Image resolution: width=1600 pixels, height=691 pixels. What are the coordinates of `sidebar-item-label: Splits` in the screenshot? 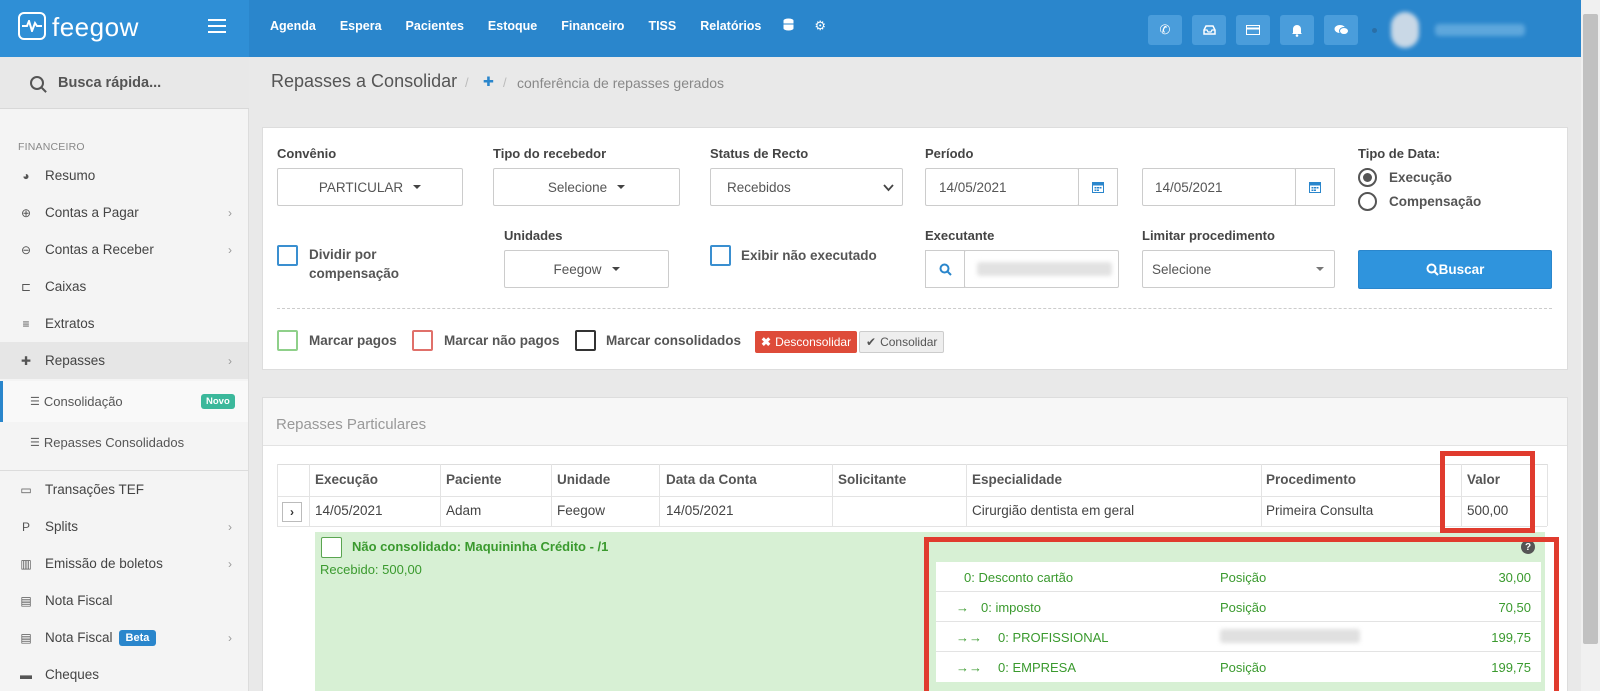 It's located at (62, 526).